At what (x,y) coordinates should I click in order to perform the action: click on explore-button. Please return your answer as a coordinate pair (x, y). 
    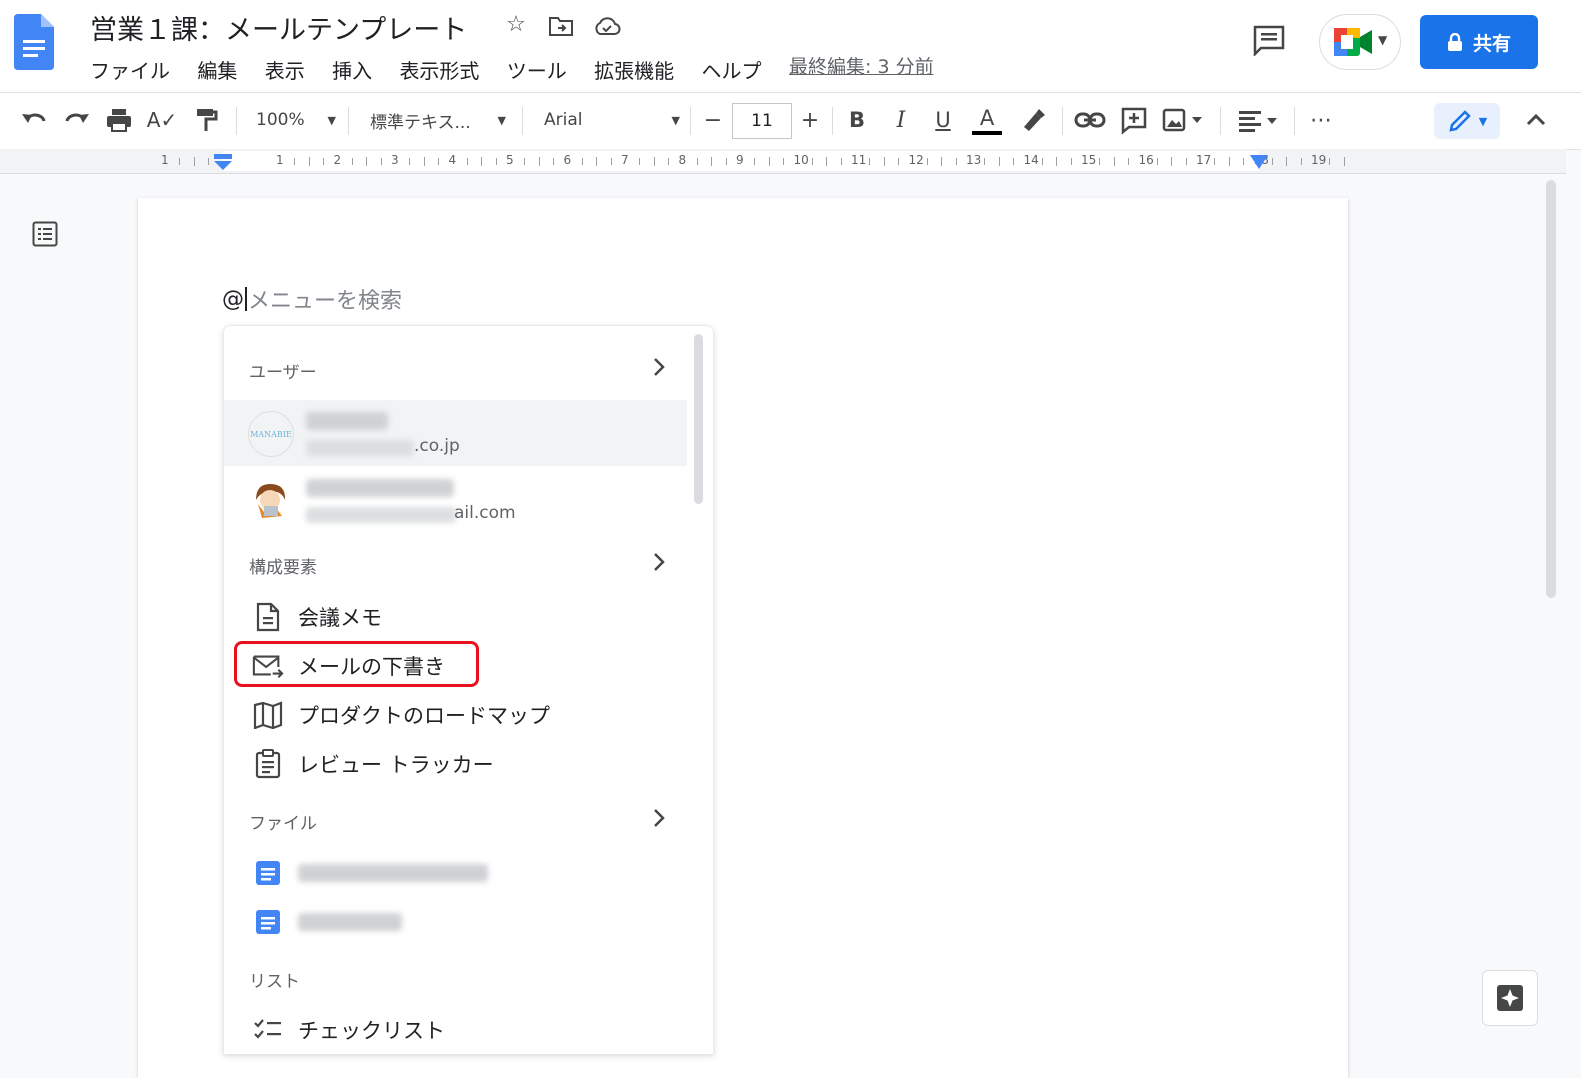
    Looking at the image, I should click on (1510, 998).